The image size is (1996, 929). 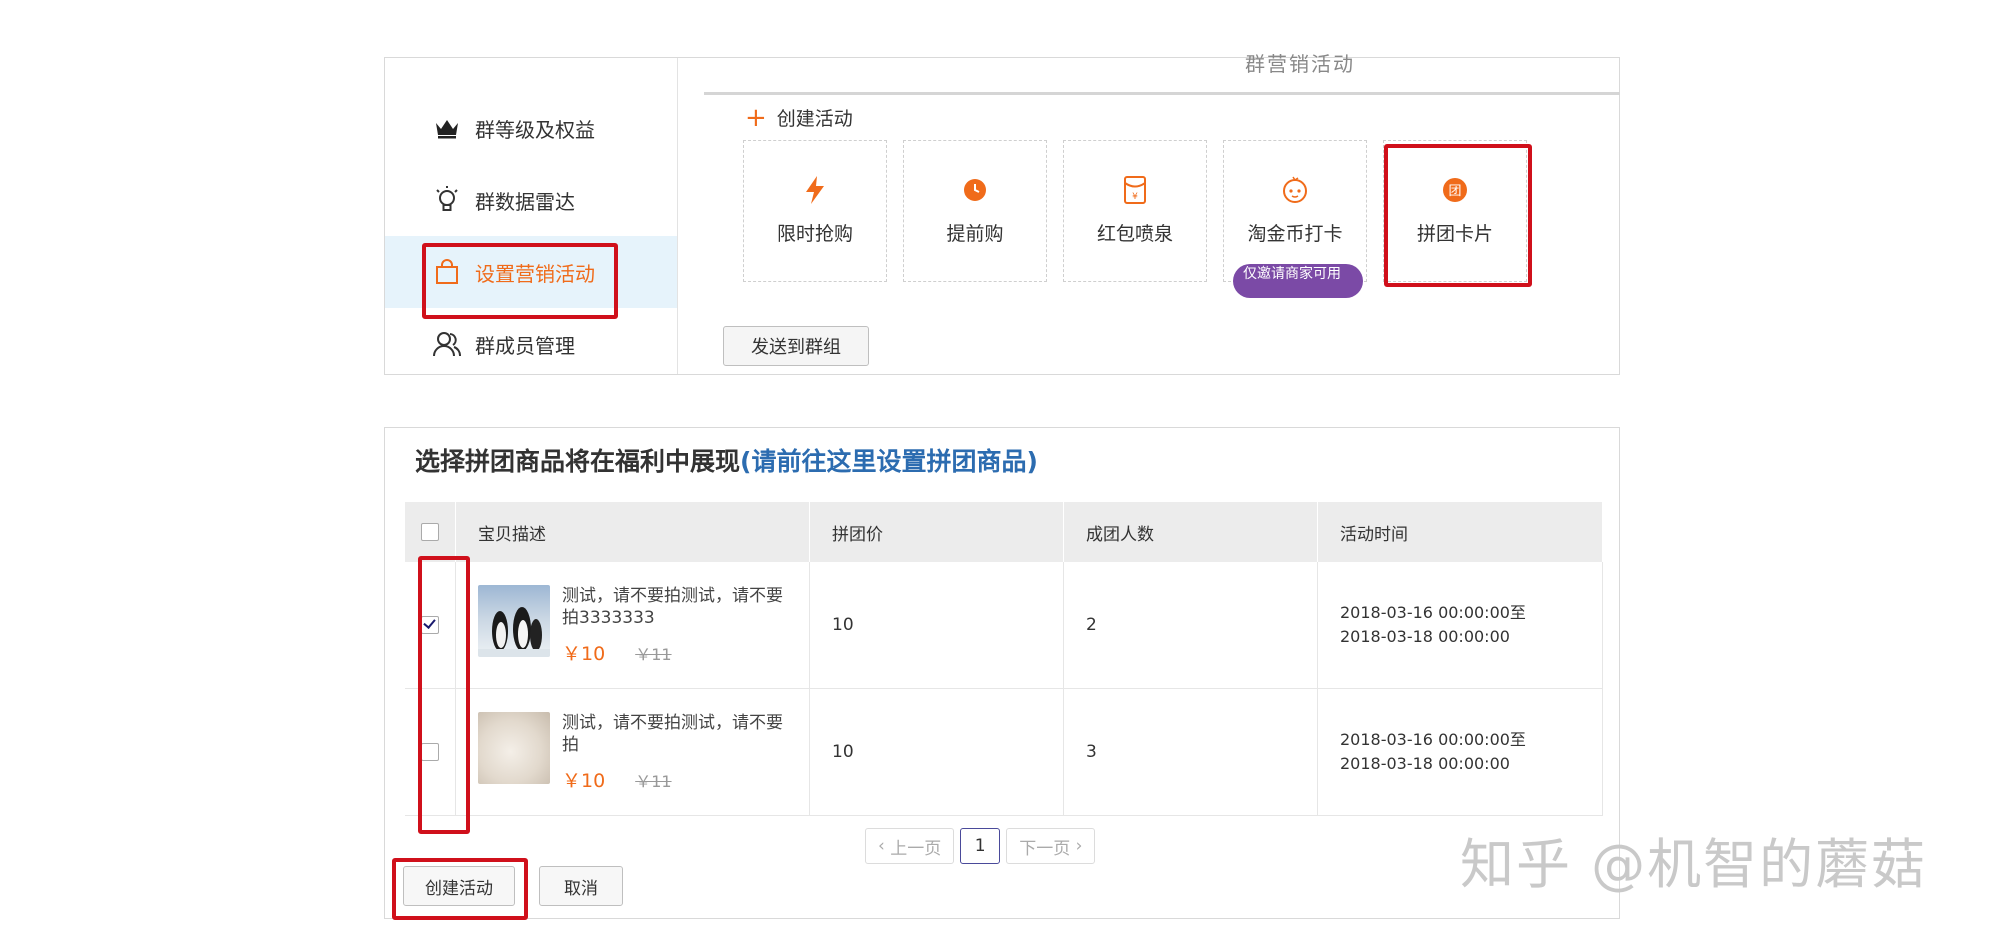 I want to click on lightning-icon, so click(x=815, y=190).